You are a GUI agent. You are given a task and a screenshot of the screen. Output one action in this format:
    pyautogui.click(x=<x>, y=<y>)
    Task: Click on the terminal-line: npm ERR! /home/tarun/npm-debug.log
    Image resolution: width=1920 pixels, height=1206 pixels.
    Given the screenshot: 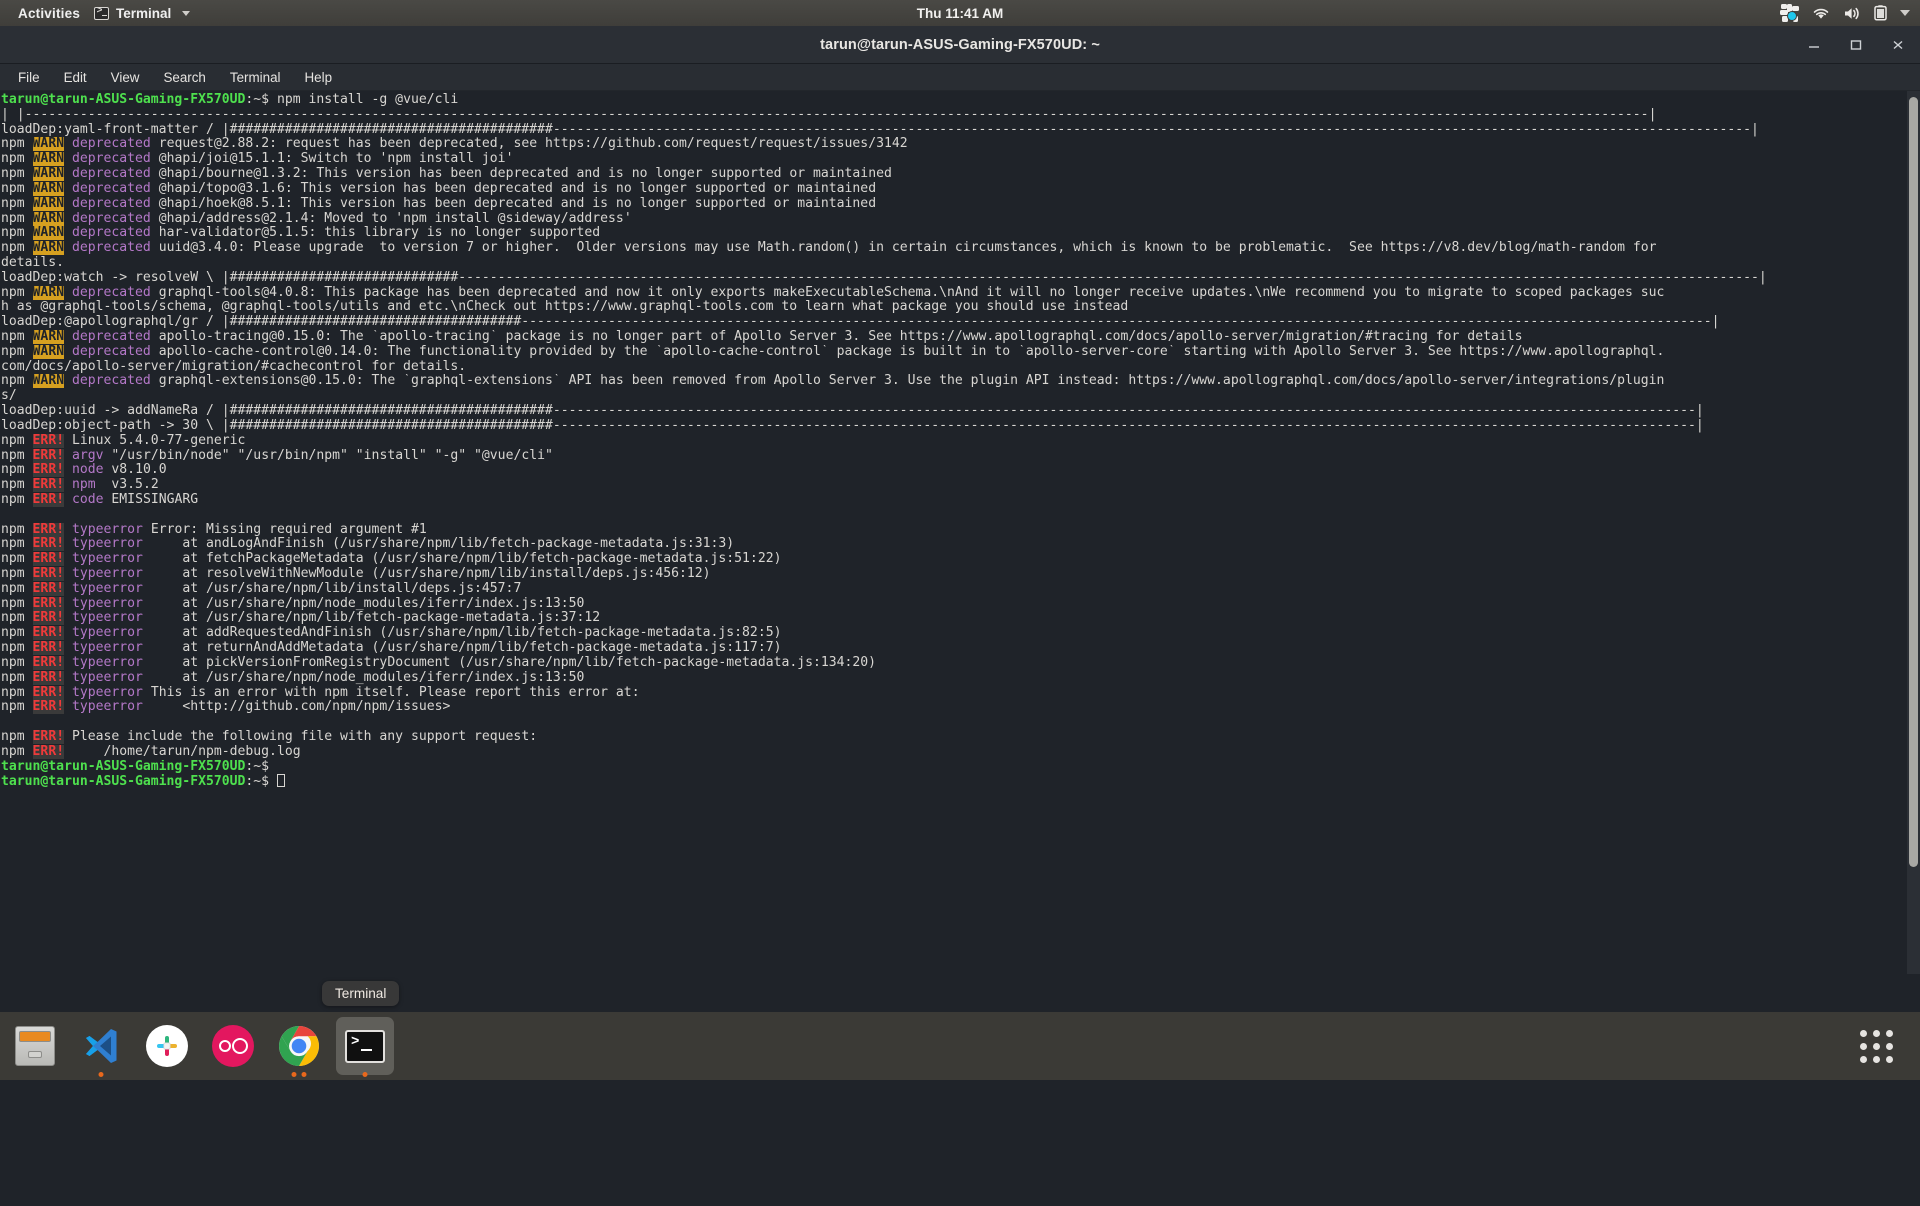 What is the action you would take?
    pyautogui.click(x=960, y=752)
    